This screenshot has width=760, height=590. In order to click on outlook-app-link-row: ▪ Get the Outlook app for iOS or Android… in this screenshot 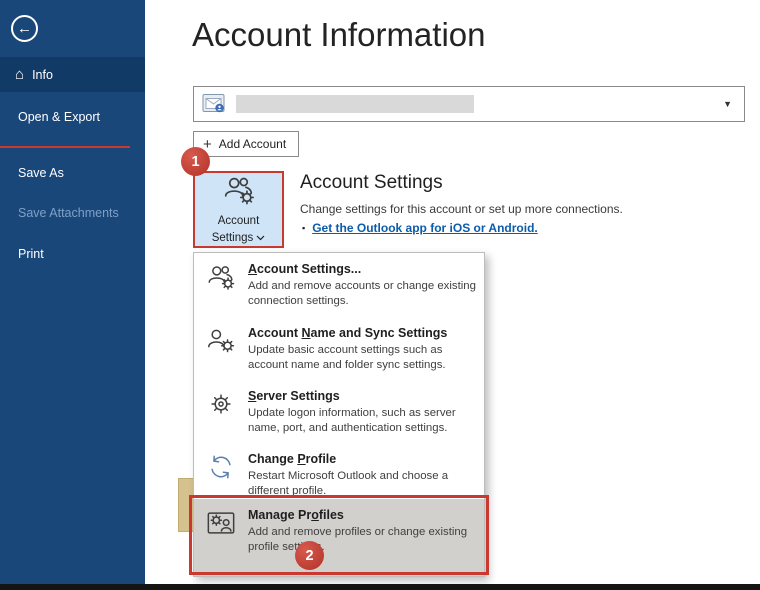, I will do `click(420, 228)`.